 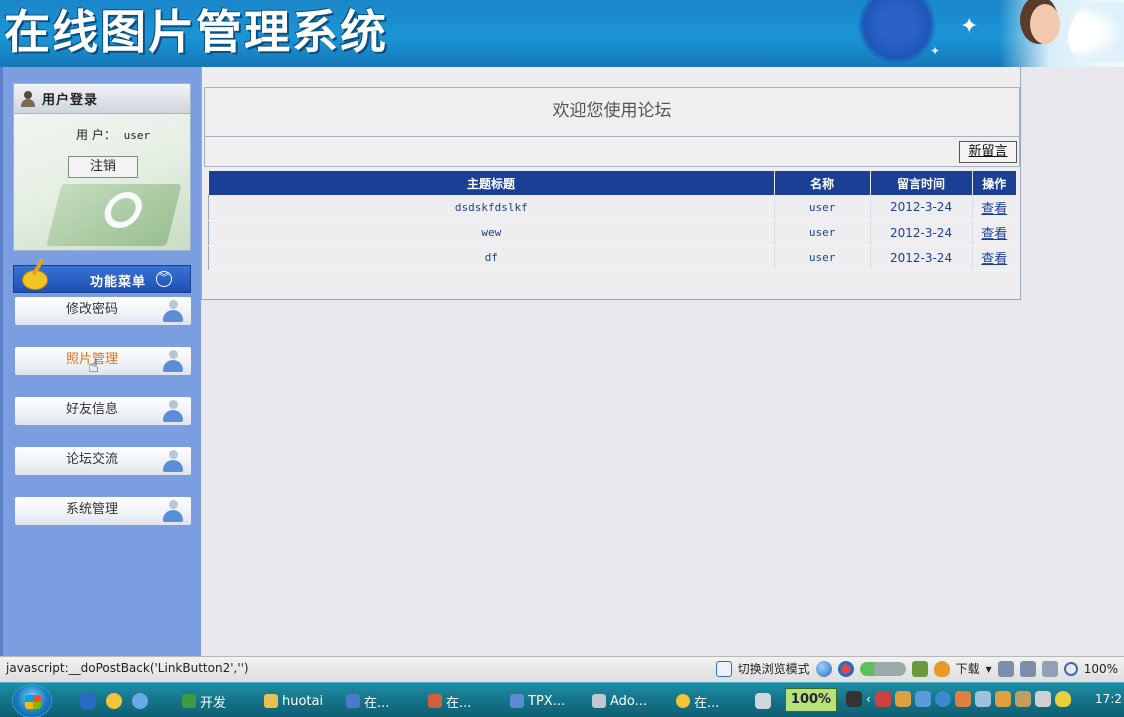 What do you see at coordinates (164, 279) in the screenshot?
I see `chevron-down-icon: ︾` at bounding box center [164, 279].